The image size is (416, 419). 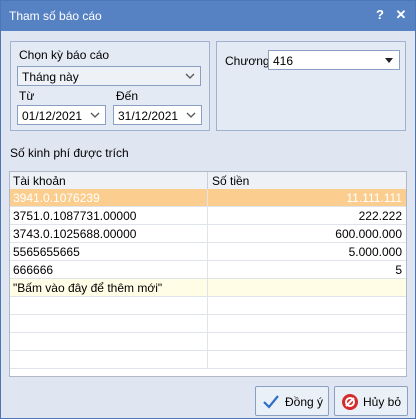 What do you see at coordinates (64, 55) in the screenshot?
I see `report-period-label: Chọn kỳ báo cáo` at bounding box center [64, 55].